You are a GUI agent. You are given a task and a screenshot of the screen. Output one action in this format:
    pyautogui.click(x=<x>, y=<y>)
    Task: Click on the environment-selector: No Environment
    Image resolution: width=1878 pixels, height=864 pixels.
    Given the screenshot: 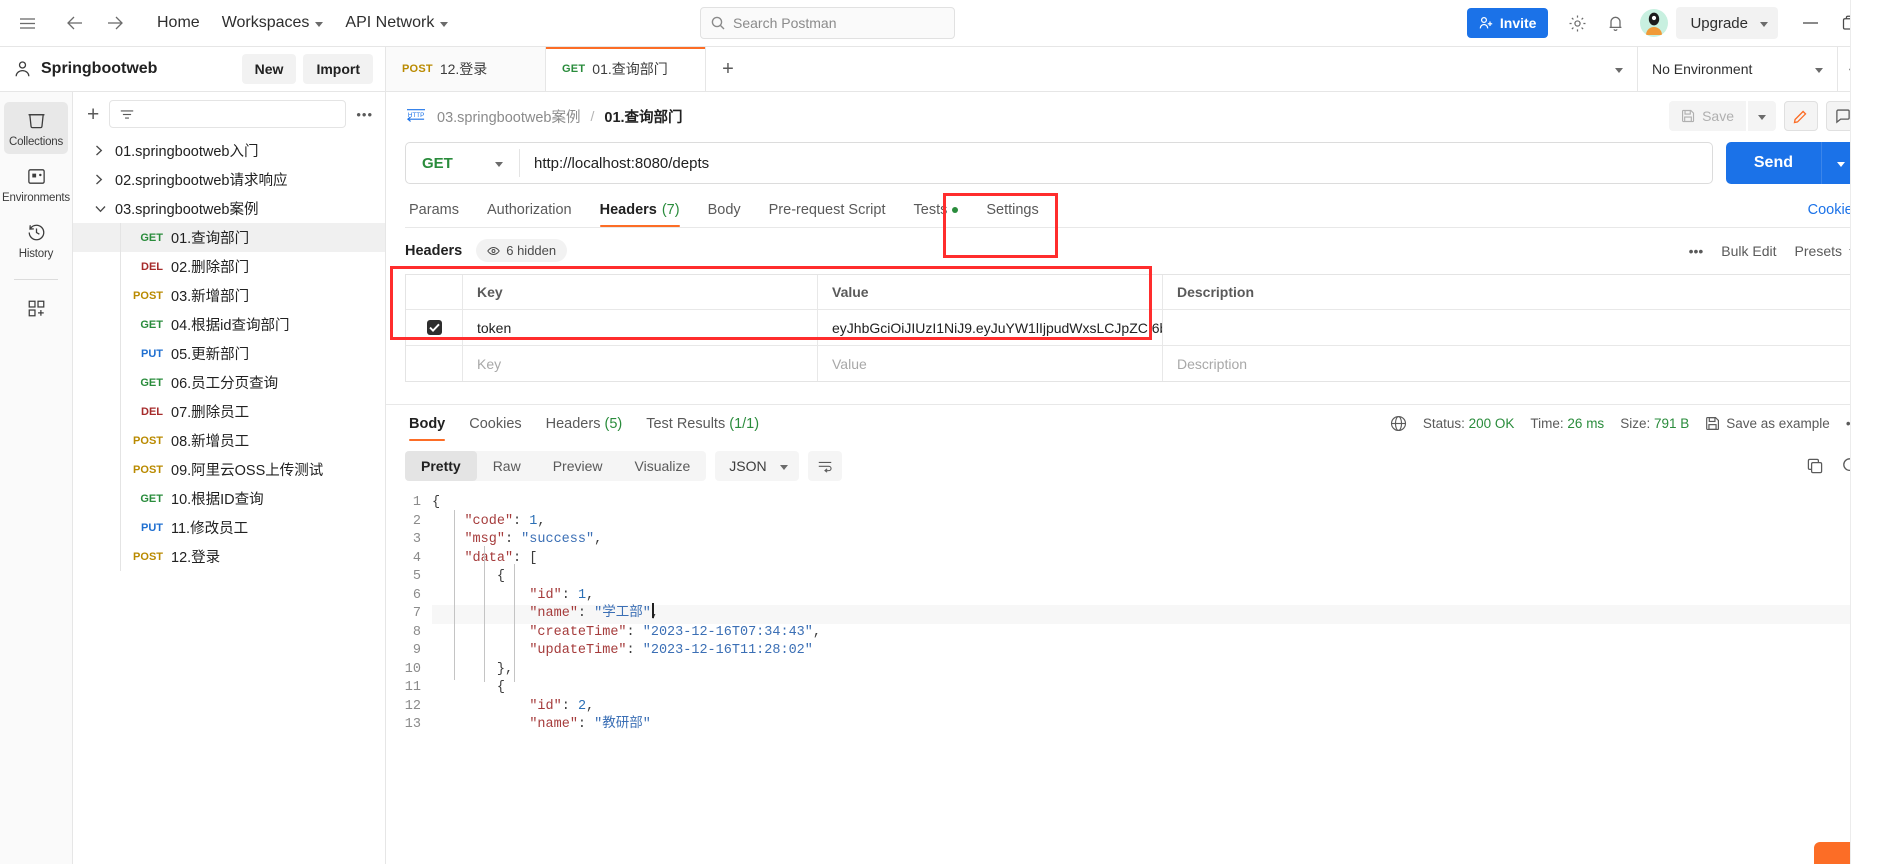 What is the action you would take?
    pyautogui.click(x=1738, y=69)
    